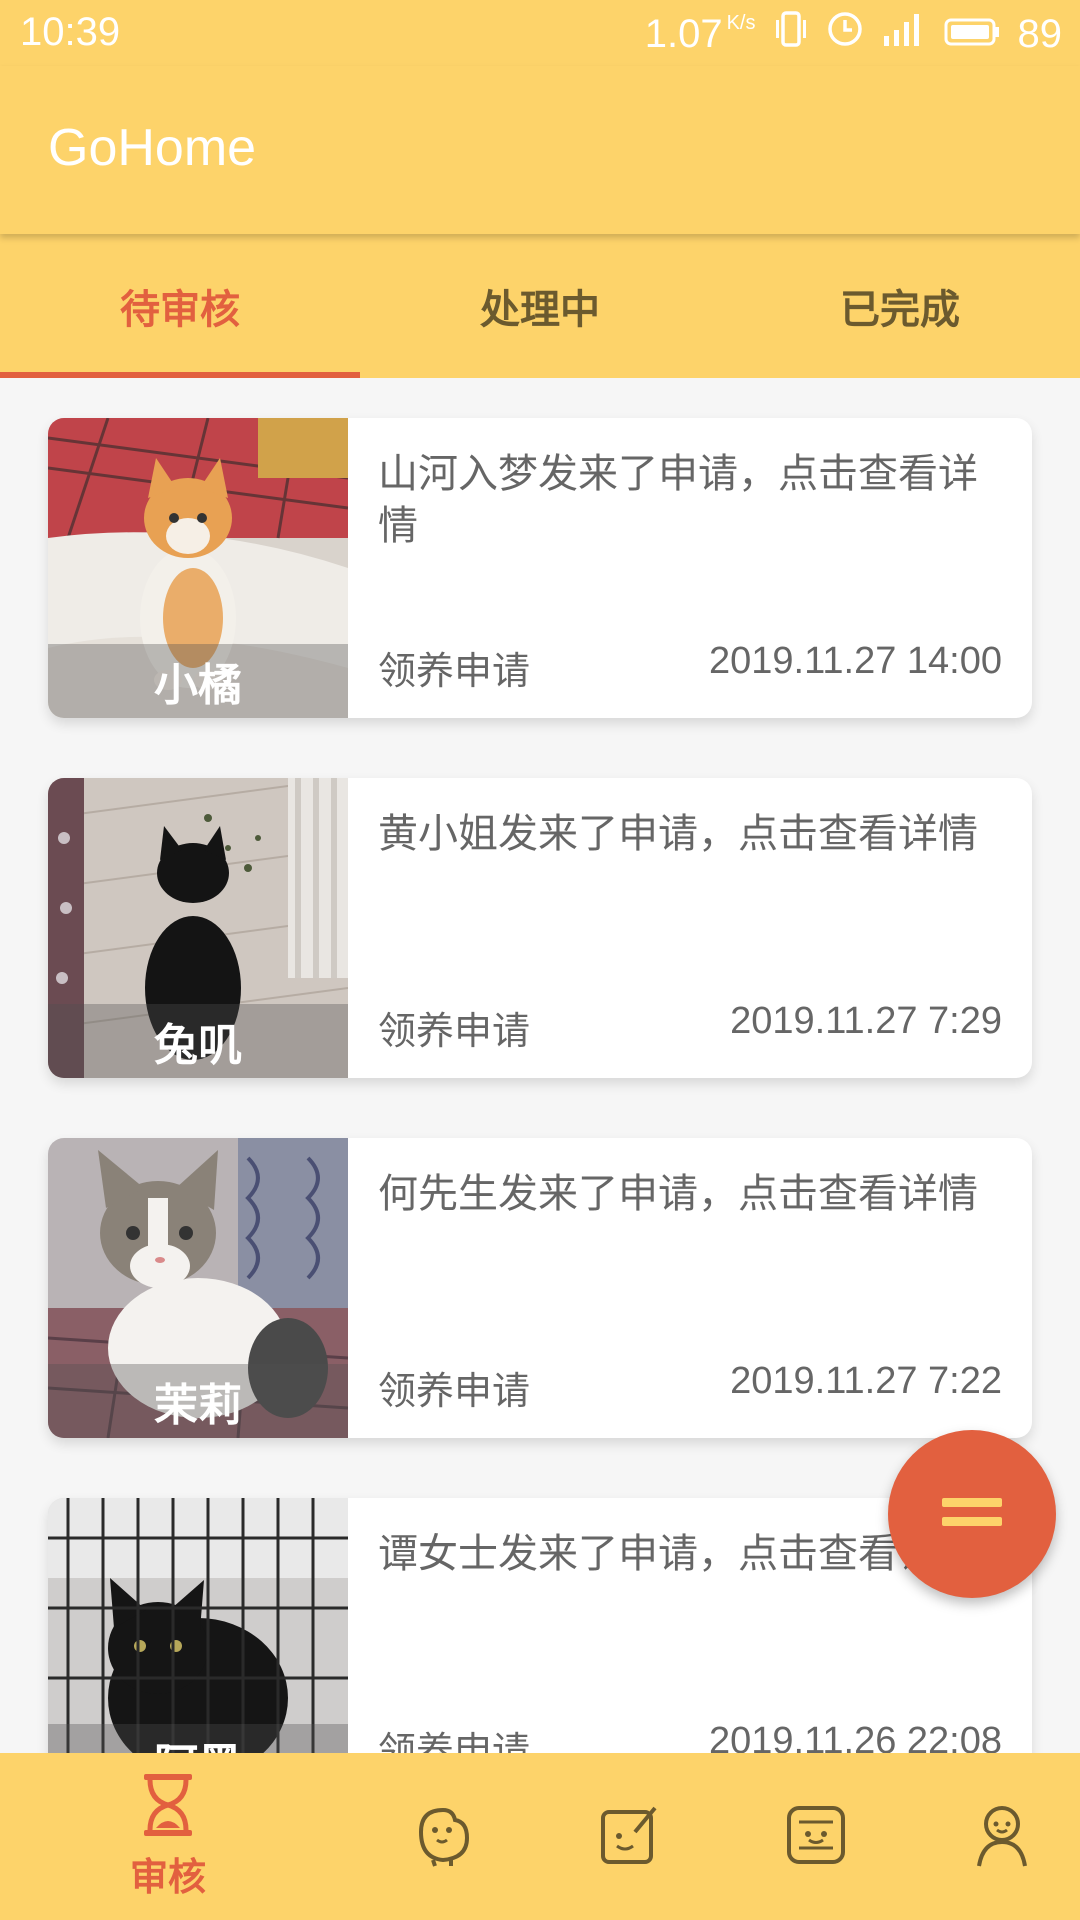 The width and height of the screenshot is (1080, 1920). I want to click on nav-review-label: 审核, so click(167, 1877).